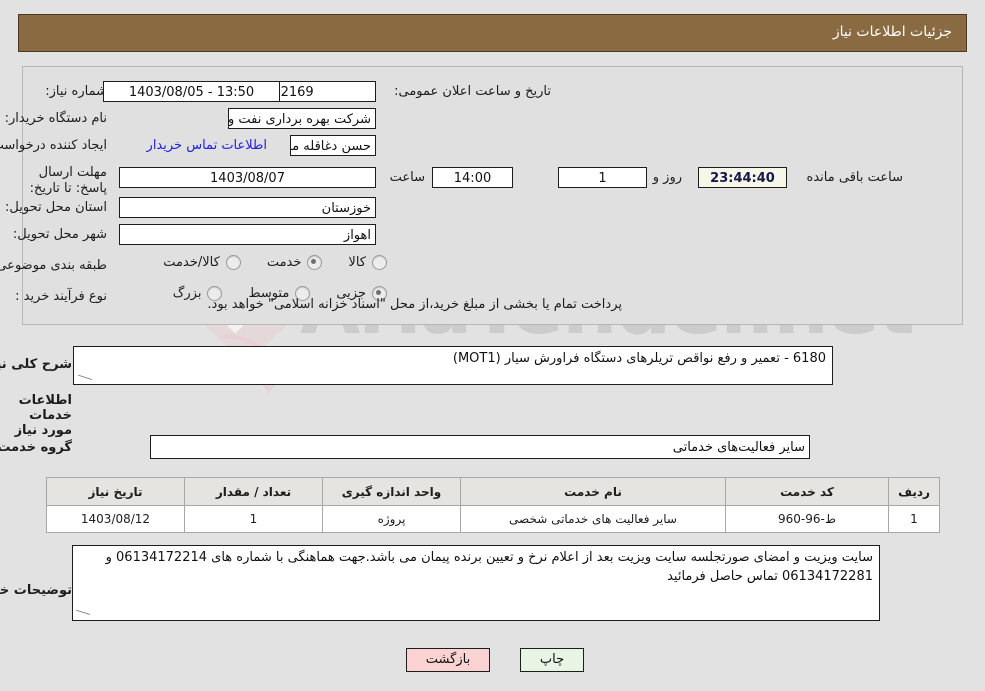 The image size is (985, 691). Describe the element at coordinates (187, 293) in the screenshot. I see `process-option-label: بزرگ` at that location.